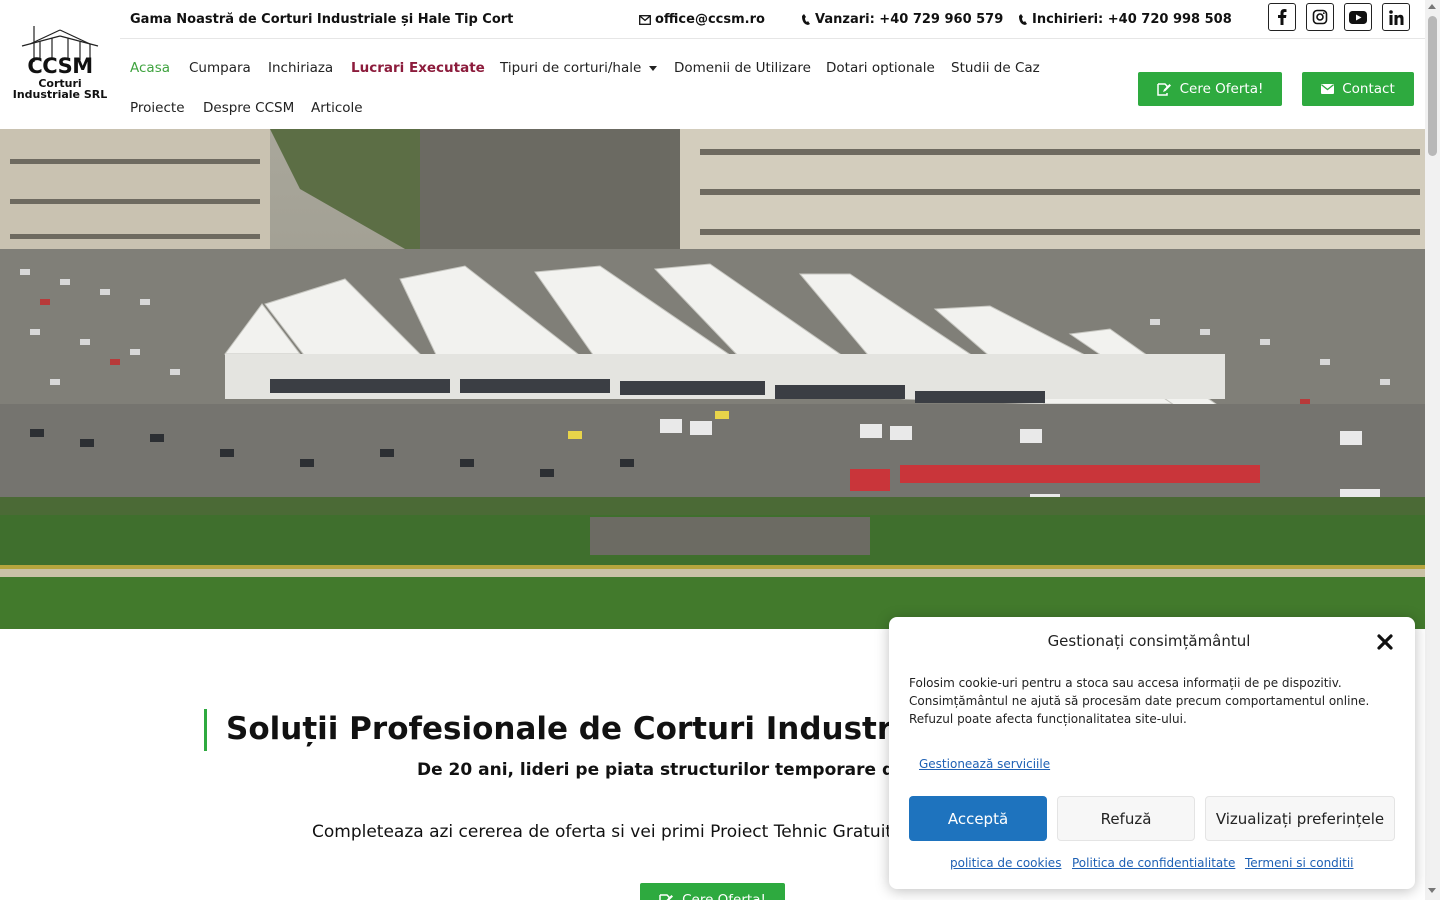 The width and height of the screenshot is (1440, 900). I want to click on manage-services-link: Gestionează serviciile, so click(984, 764).